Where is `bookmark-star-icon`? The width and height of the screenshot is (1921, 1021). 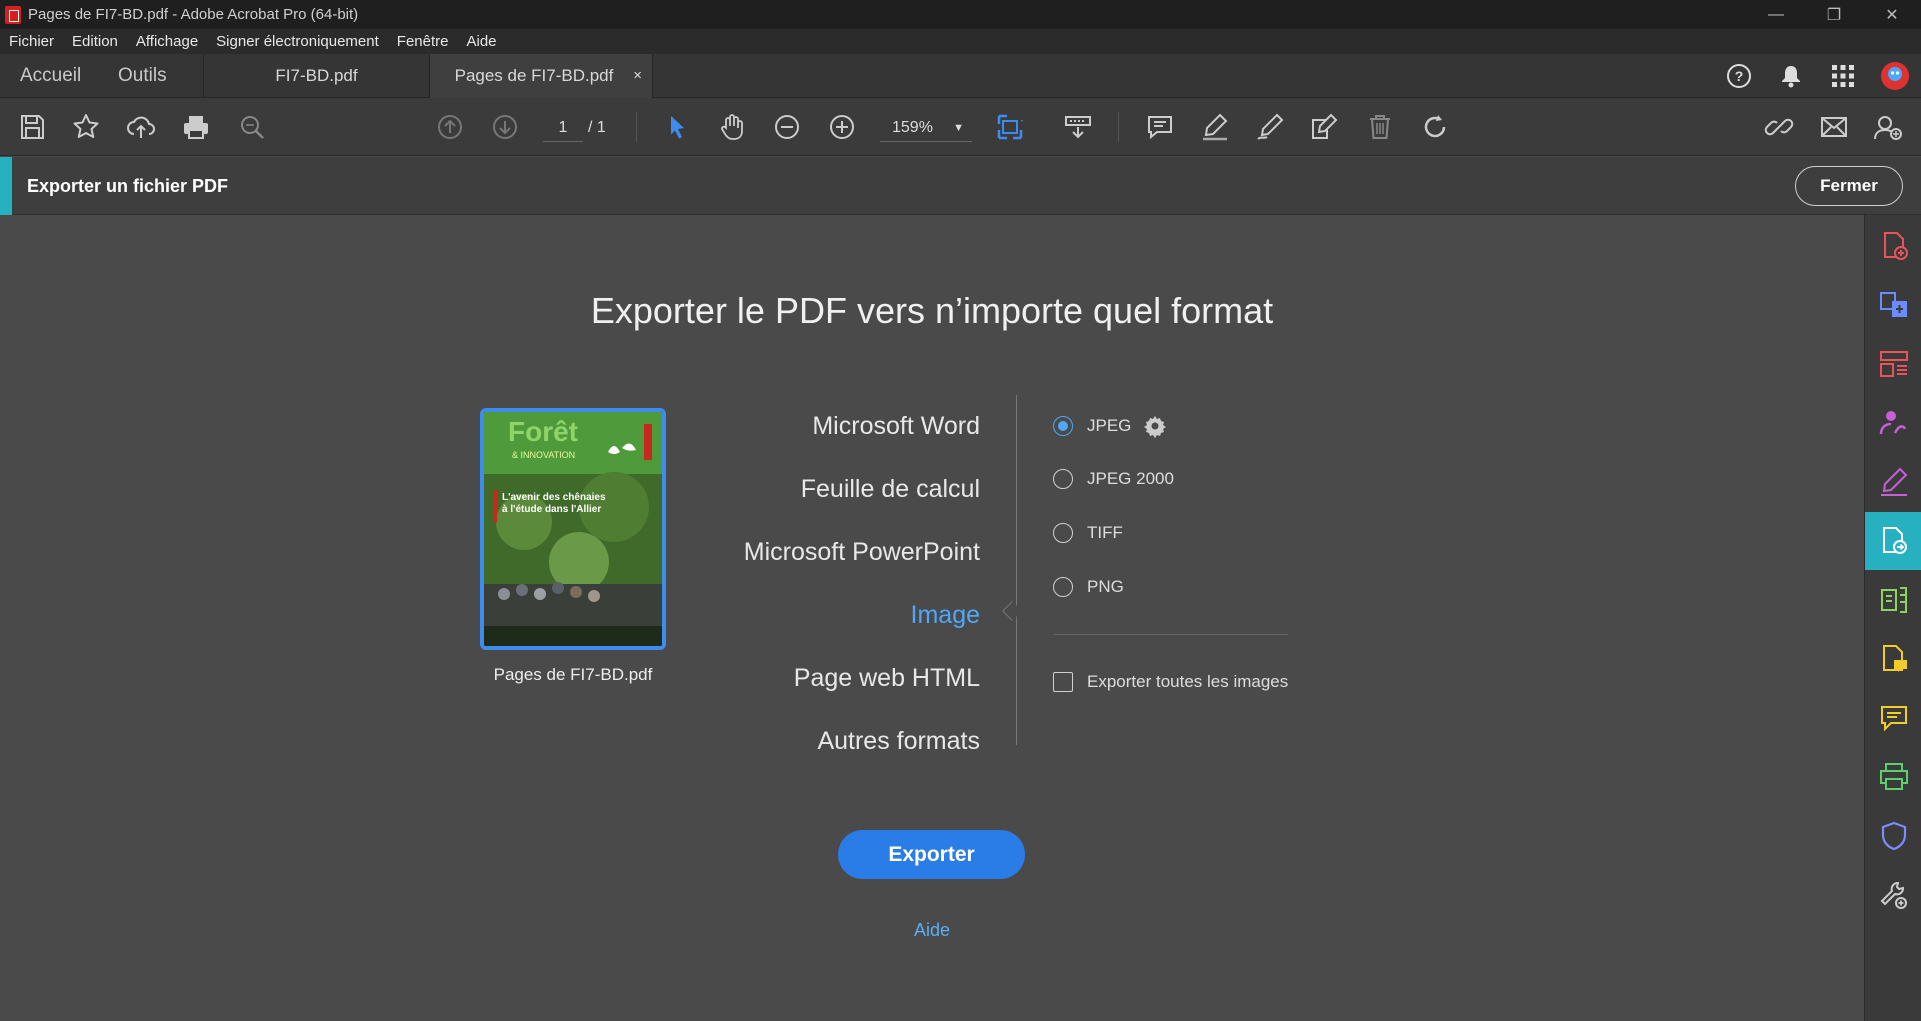
bookmark-star-icon is located at coordinates (86, 127).